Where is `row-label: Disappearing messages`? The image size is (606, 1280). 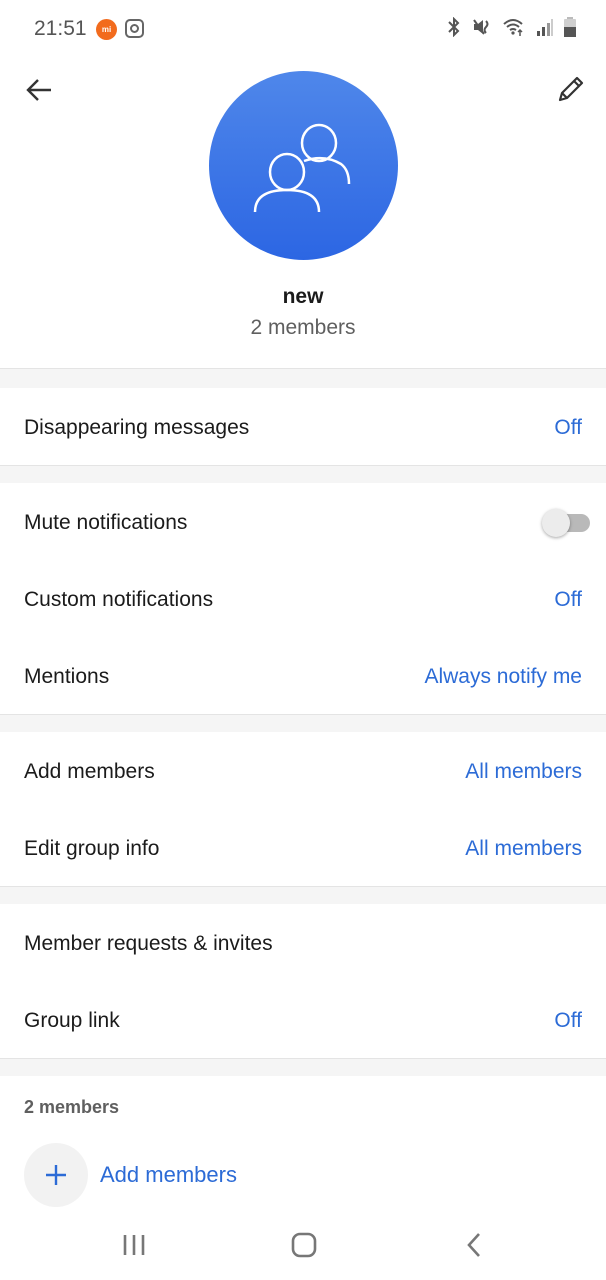 row-label: Disappearing messages is located at coordinates (137, 427).